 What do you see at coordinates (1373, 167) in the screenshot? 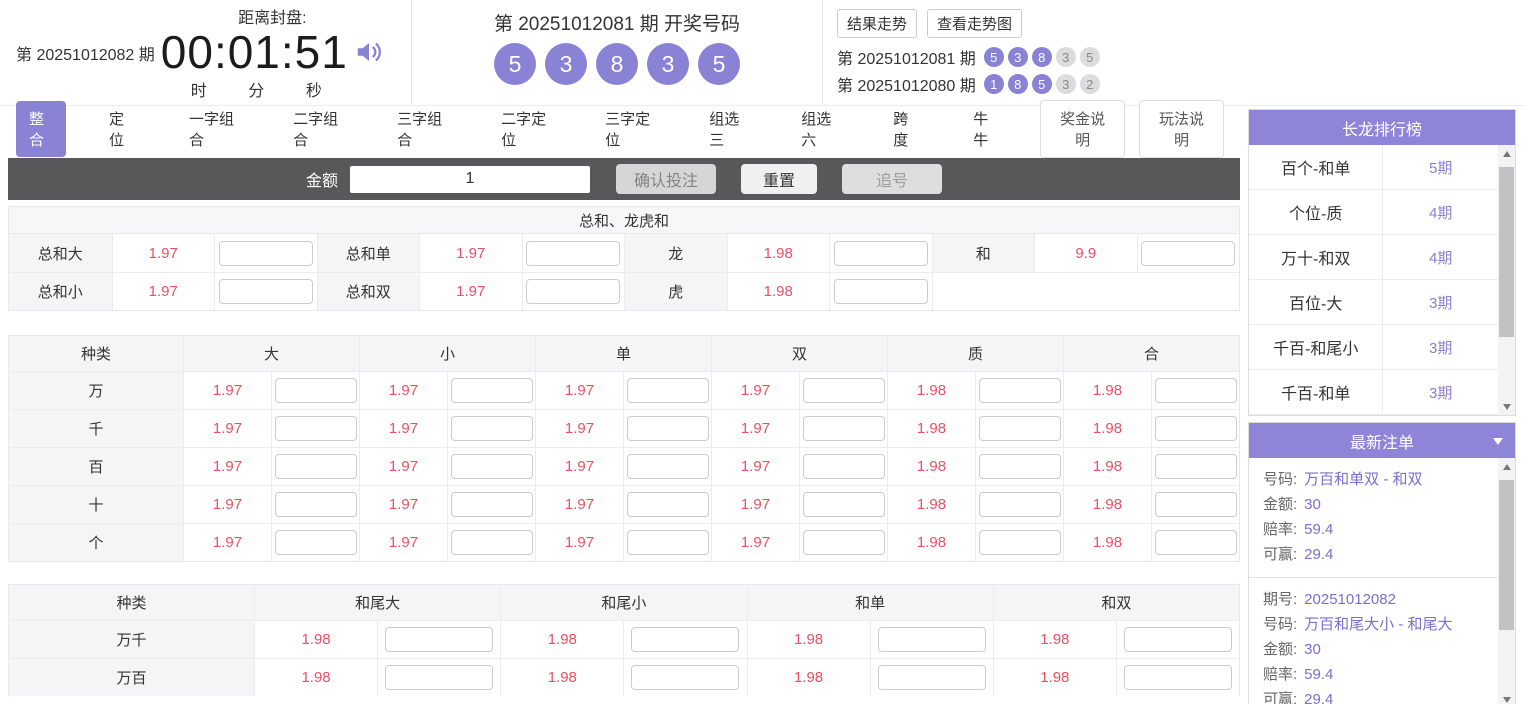
I see `dragon-row: 百个-和单 5期` at bounding box center [1373, 167].